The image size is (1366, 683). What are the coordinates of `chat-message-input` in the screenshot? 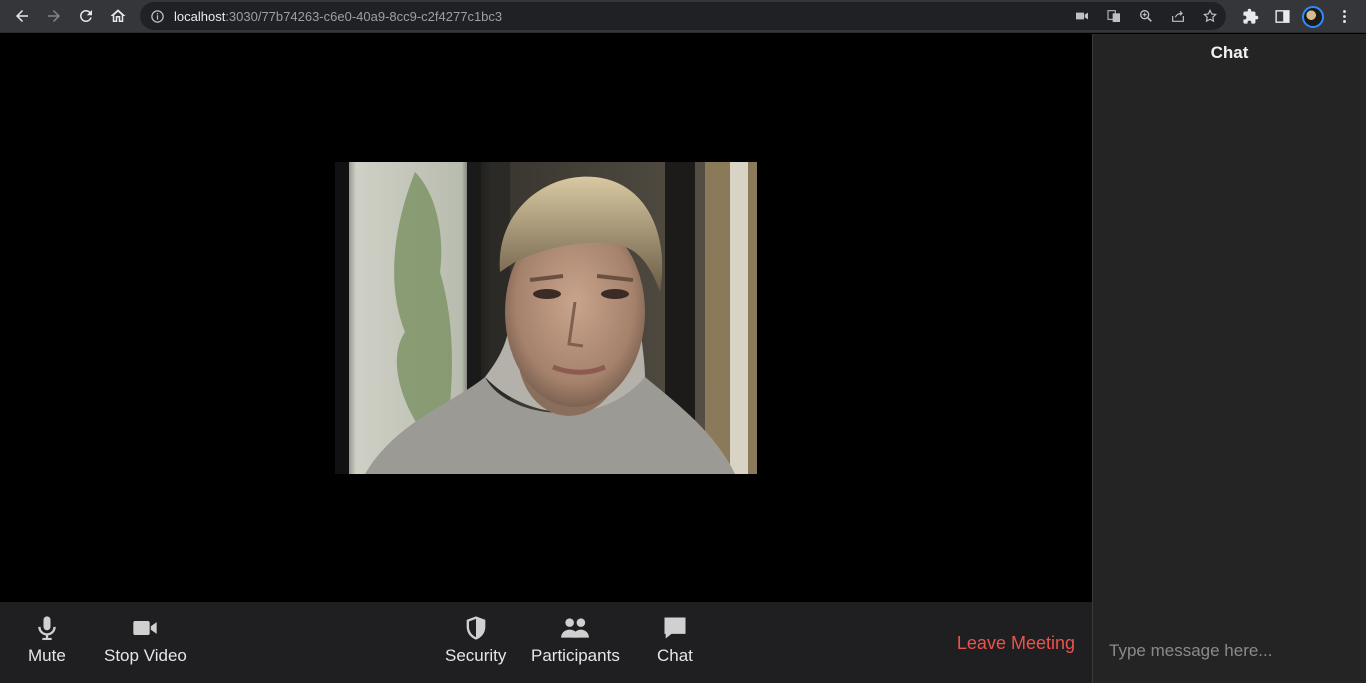 It's located at (1229, 651).